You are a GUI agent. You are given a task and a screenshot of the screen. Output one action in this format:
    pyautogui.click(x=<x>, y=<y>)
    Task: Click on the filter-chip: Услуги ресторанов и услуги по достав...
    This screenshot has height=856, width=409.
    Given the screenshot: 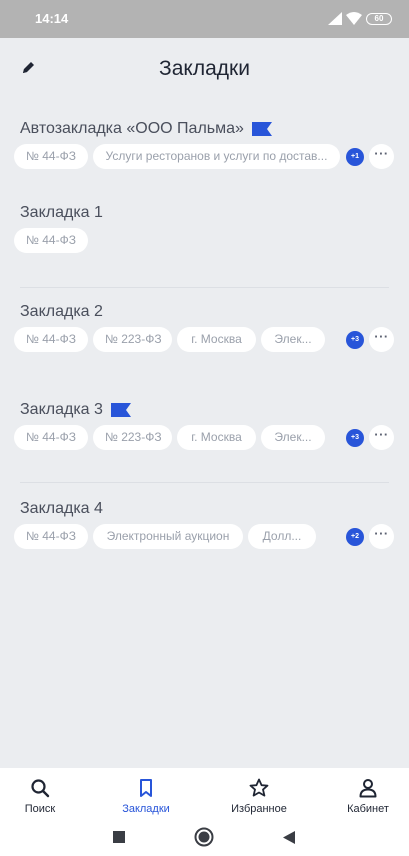 What is the action you would take?
    pyautogui.click(x=216, y=156)
    